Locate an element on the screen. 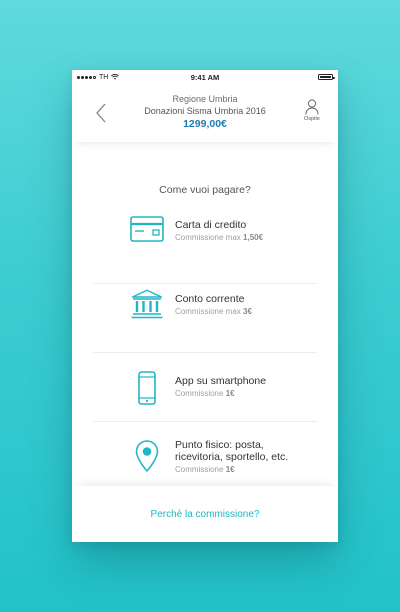 The height and width of the screenshot is (612, 400). chevron-left-icon is located at coordinates (101, 113).